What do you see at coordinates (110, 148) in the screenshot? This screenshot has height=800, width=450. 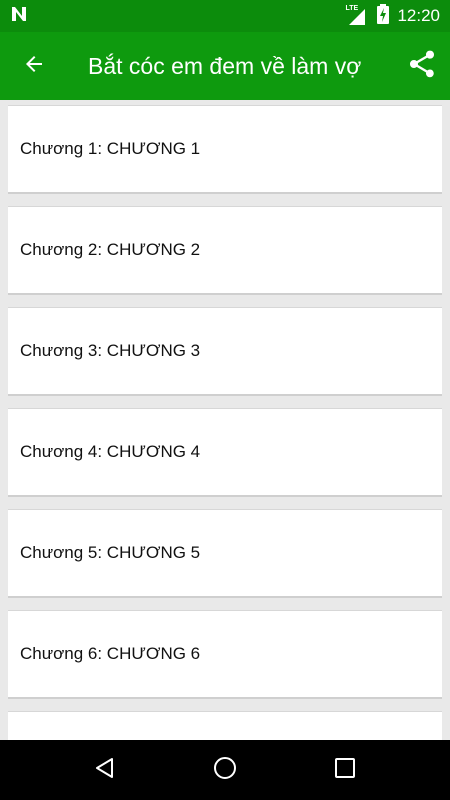 I see `chapter-label: Chương 1: CHƯƠNG 1` at bounding box center [110, 148].